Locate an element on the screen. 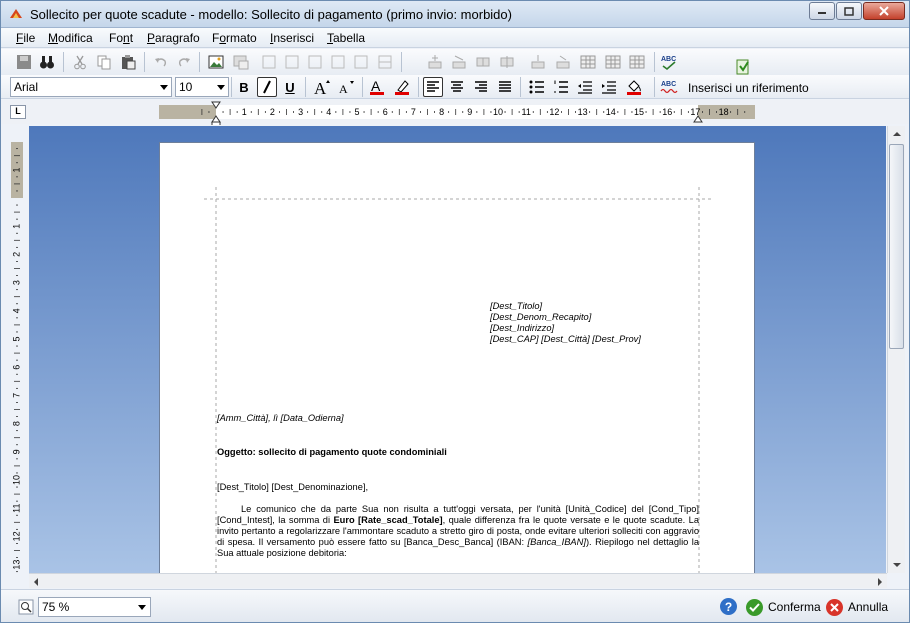 The width and height of the screenshot is (910, 623). table-properties-button is located at coordinates (613, 62).